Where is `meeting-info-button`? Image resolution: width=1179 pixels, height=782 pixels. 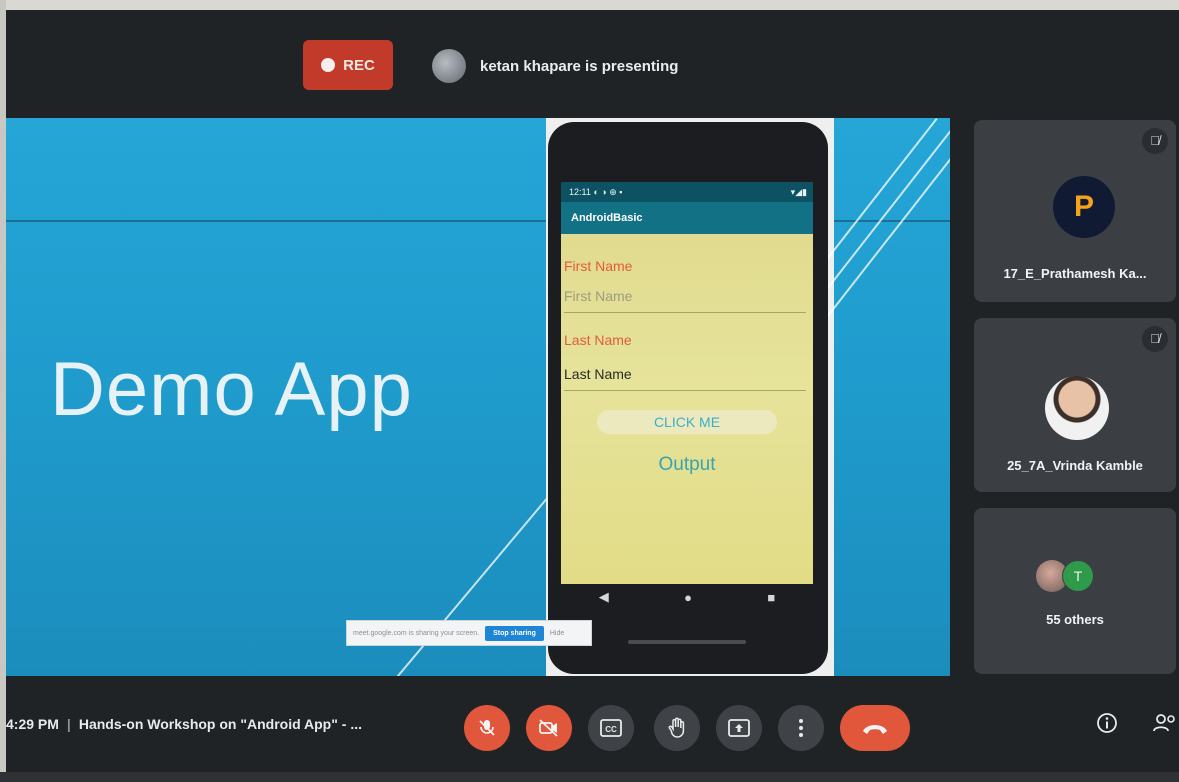
meeting-info-button is located at coordinates (1107, 727).